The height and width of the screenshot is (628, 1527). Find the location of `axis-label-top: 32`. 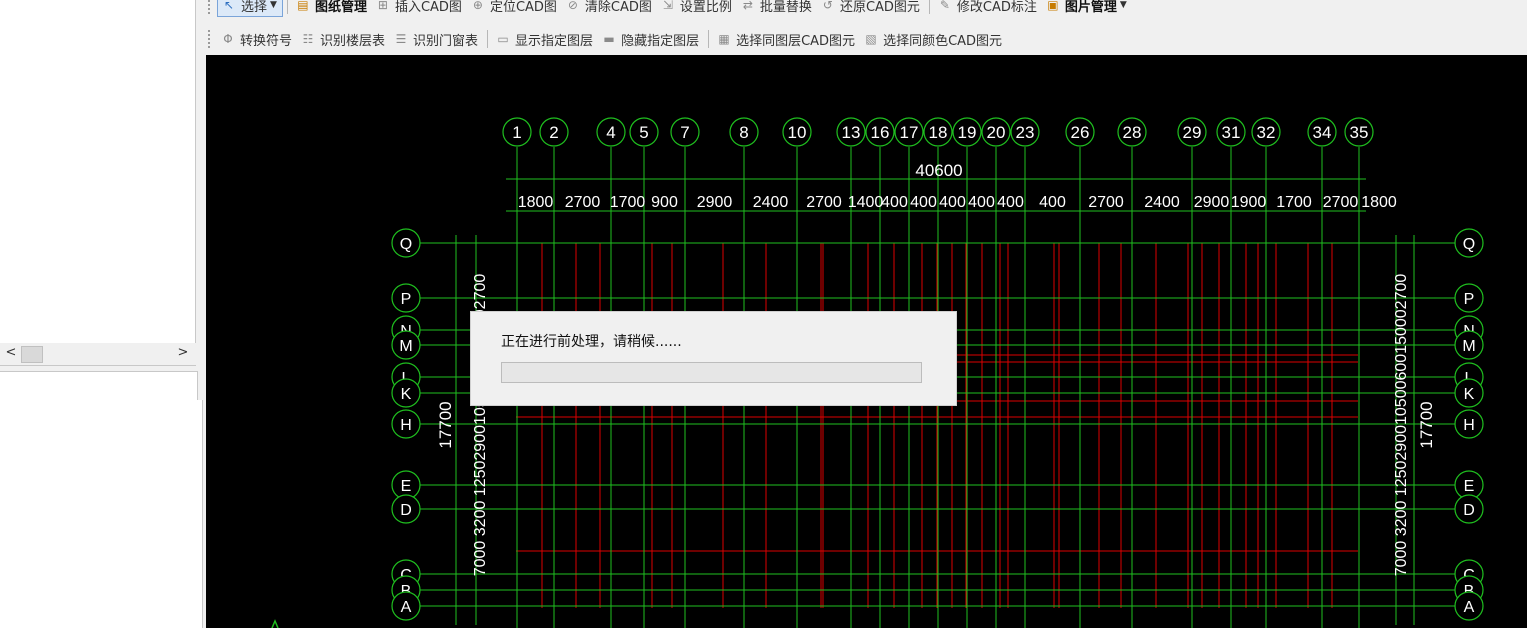

axis-label-top: 32 is located at coordinates (1266, 132).